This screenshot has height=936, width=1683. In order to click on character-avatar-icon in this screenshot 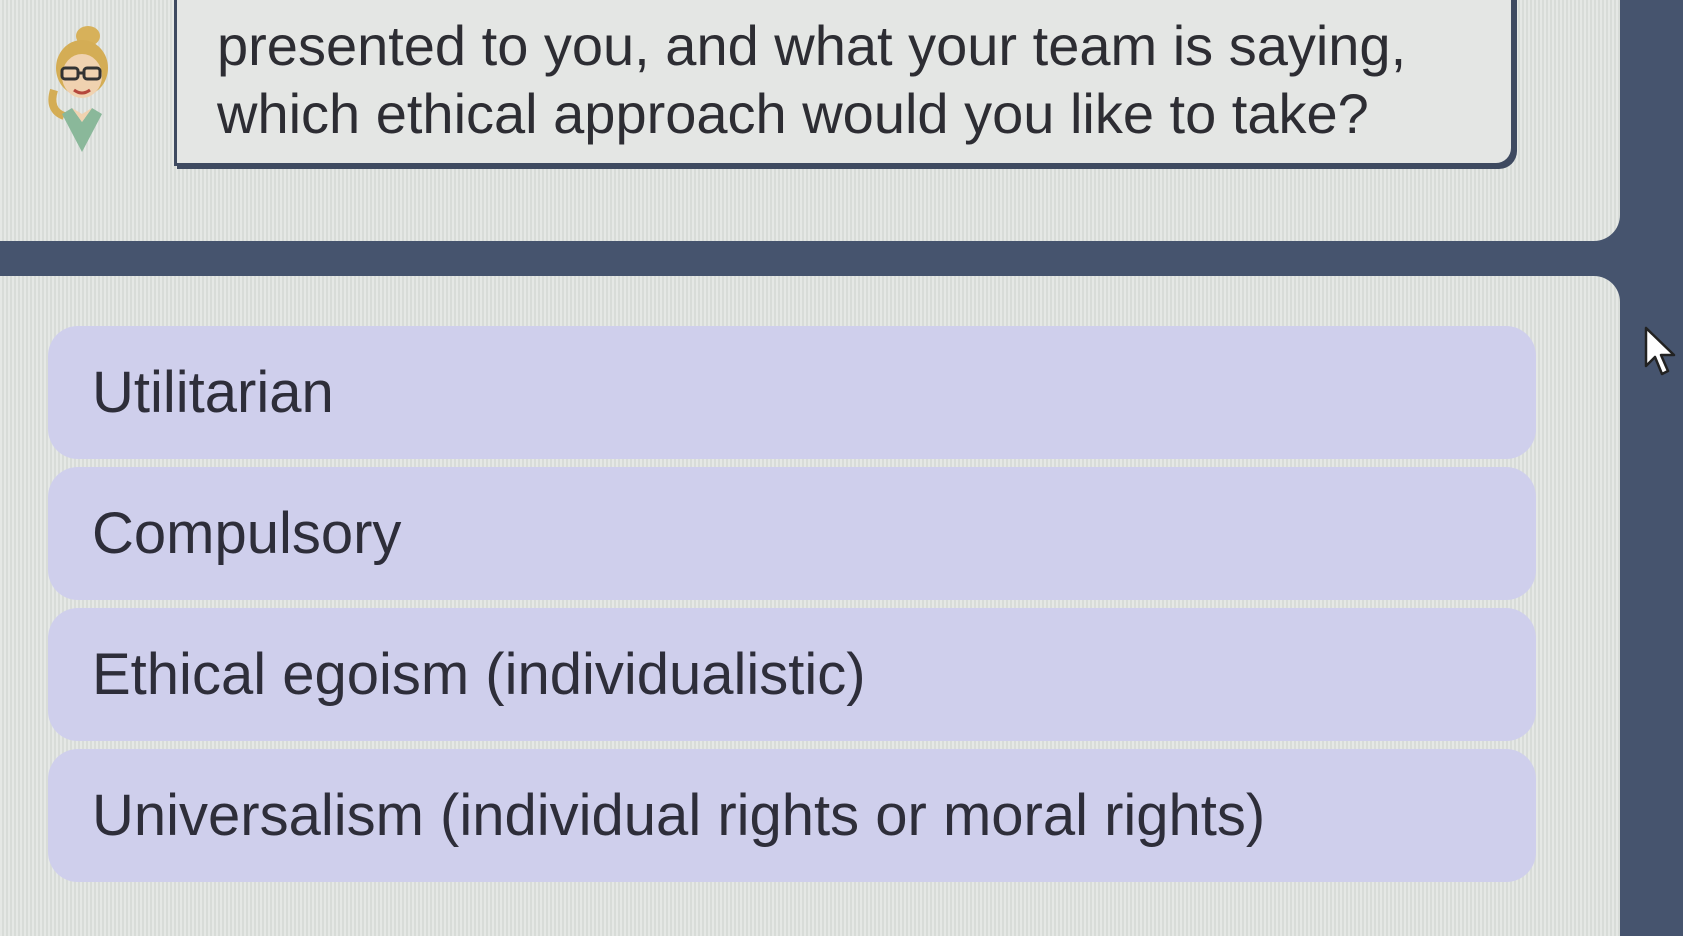, I will do `click(78, 89)`.